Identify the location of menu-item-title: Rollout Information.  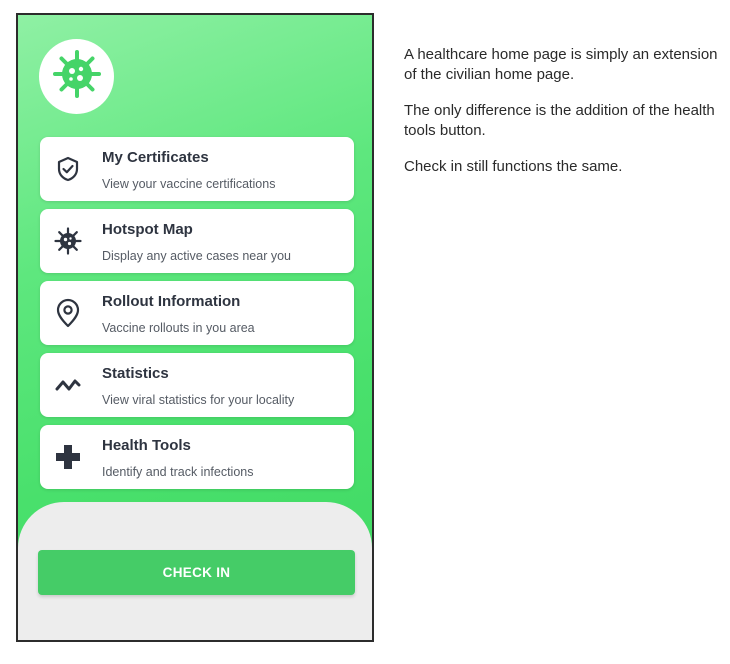
(171, 301).